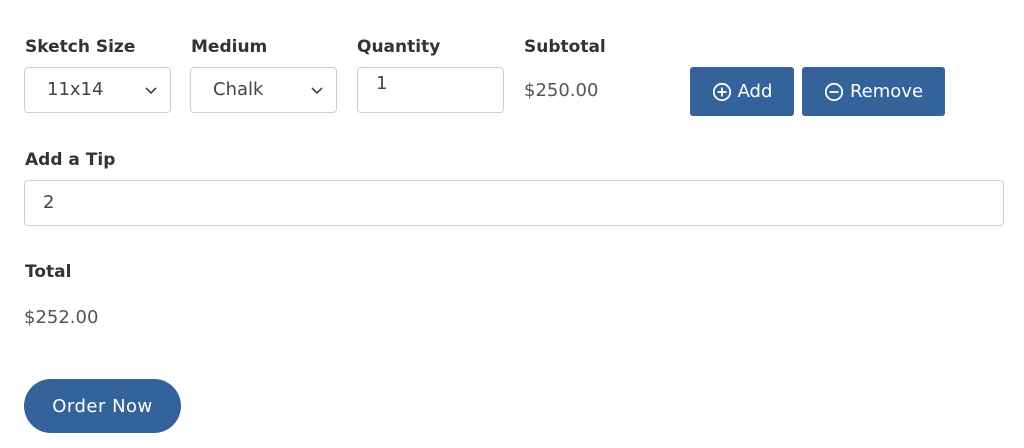 The image size is (1024, 448). Describe the element at coordinates (229, 47) in the screenshot. I see `medium-label: Medium` at that location.